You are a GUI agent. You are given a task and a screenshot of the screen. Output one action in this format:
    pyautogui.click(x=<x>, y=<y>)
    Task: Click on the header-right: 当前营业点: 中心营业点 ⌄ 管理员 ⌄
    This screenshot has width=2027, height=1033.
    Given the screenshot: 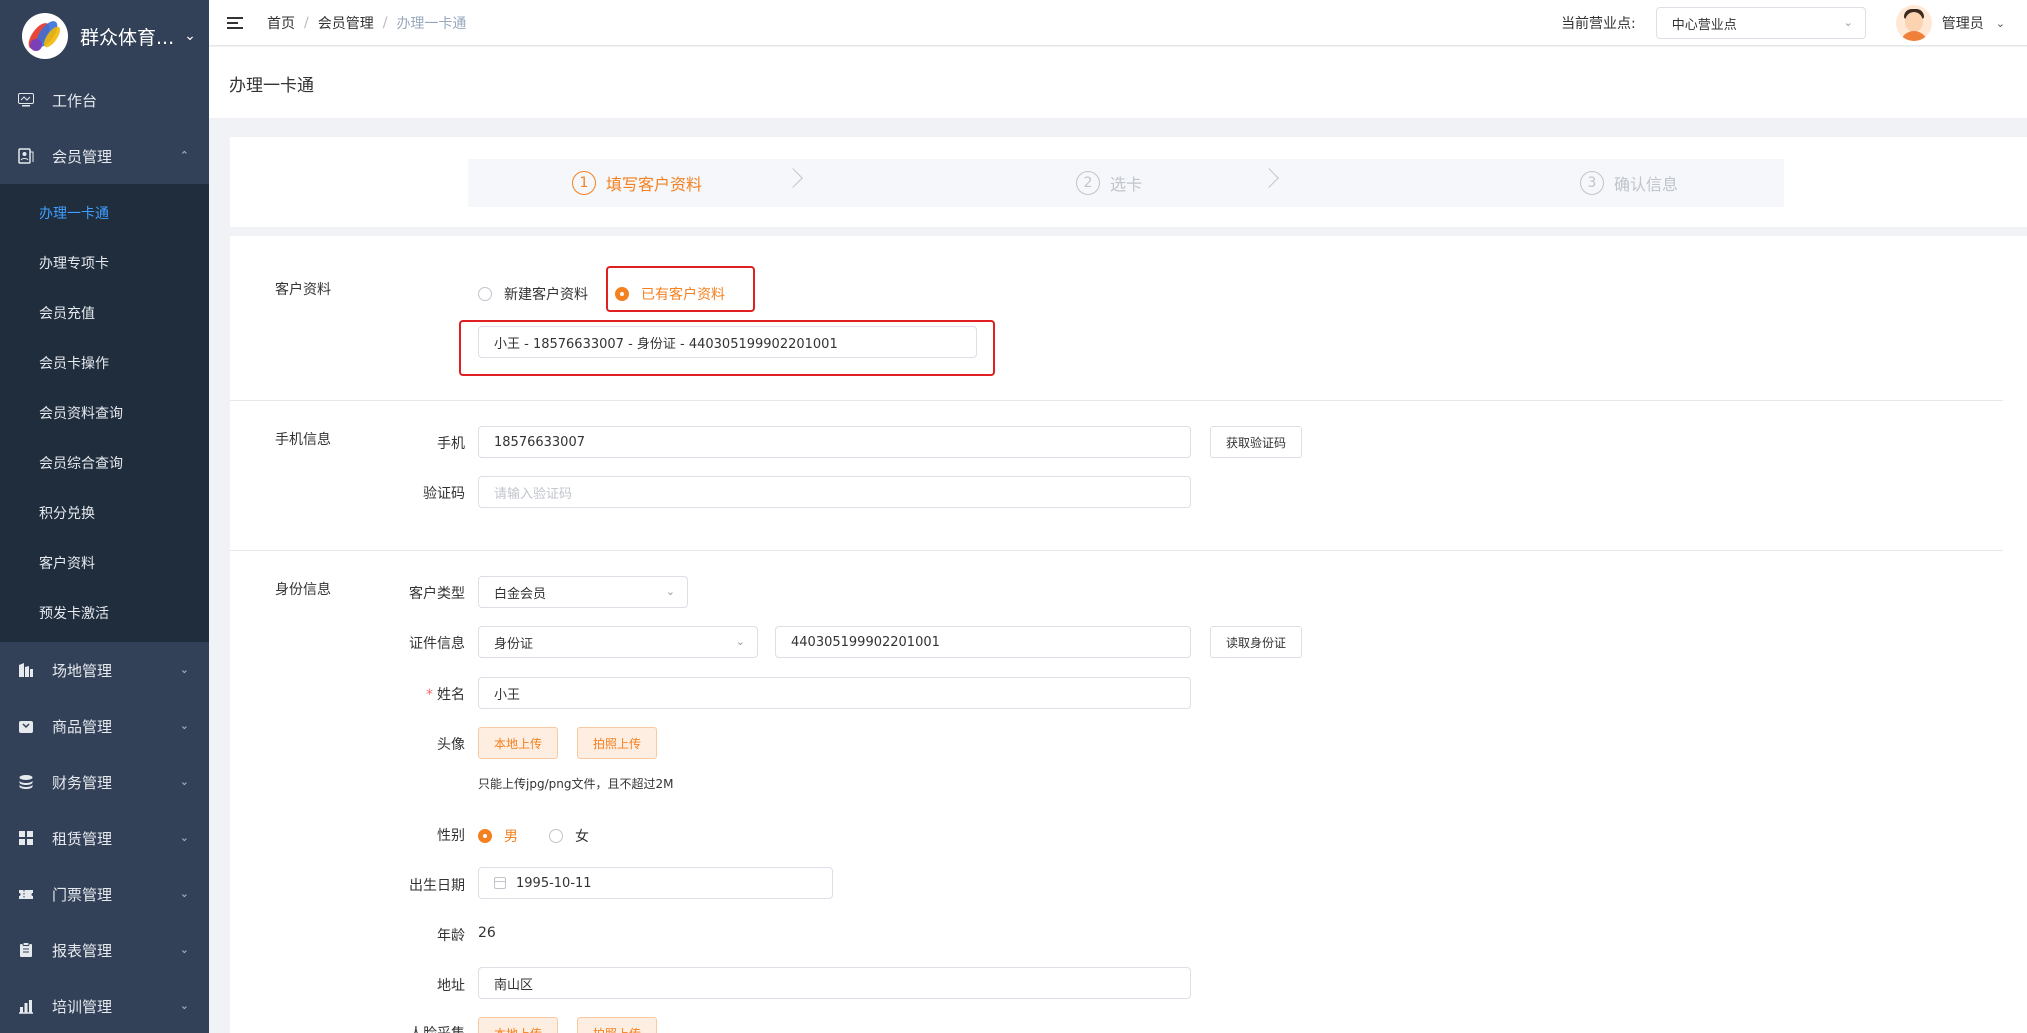 What is the action you would take?
    pyautogui.click(x=1783, y=23)
    